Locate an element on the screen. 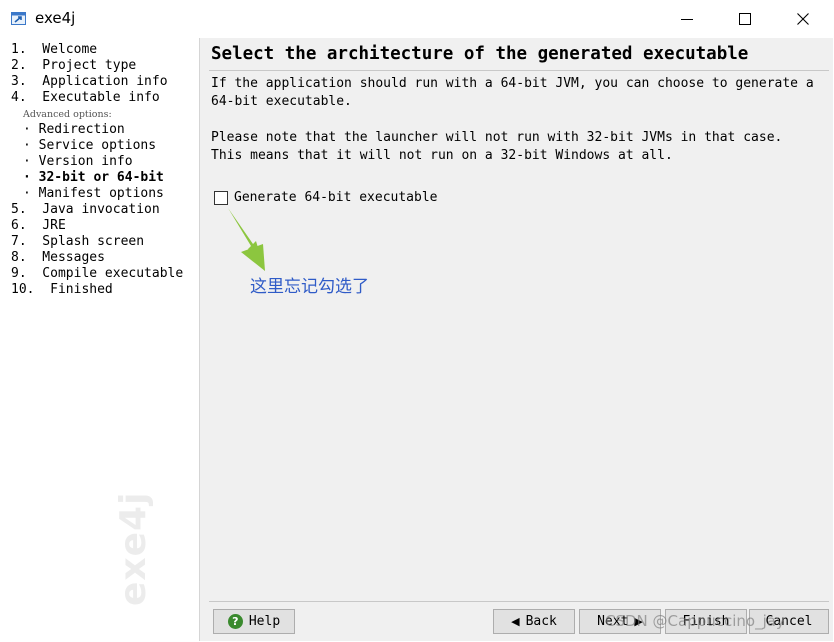 This screenshot has width=834, height=642. step-application-info: 3. Application info is located at coordinates (89, 82).